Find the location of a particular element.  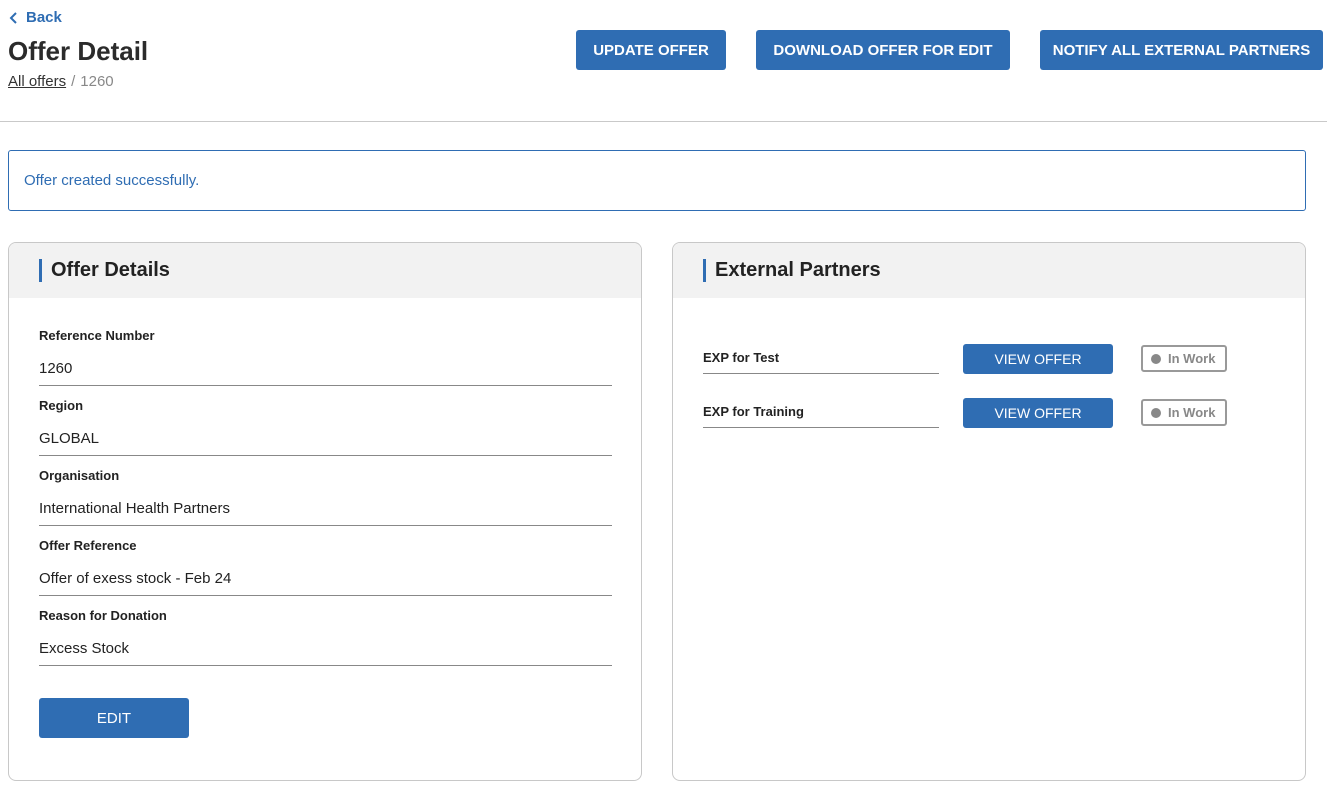

offer-details-header: Offer Details is located at coordinates (325, 270).